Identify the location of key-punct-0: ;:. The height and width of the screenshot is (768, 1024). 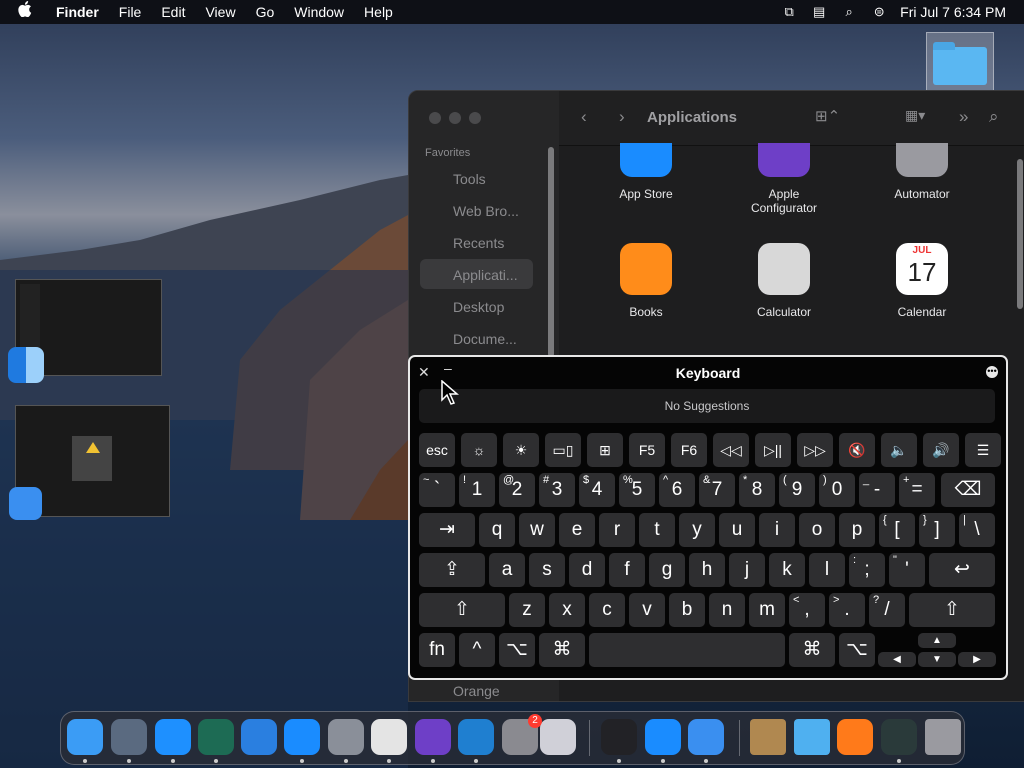
(867, 570).